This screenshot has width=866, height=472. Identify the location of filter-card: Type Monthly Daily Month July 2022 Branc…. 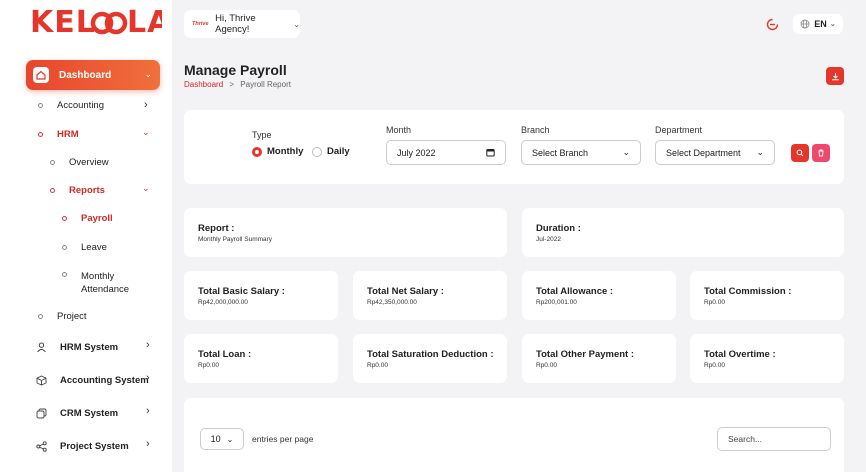
(514, 147).